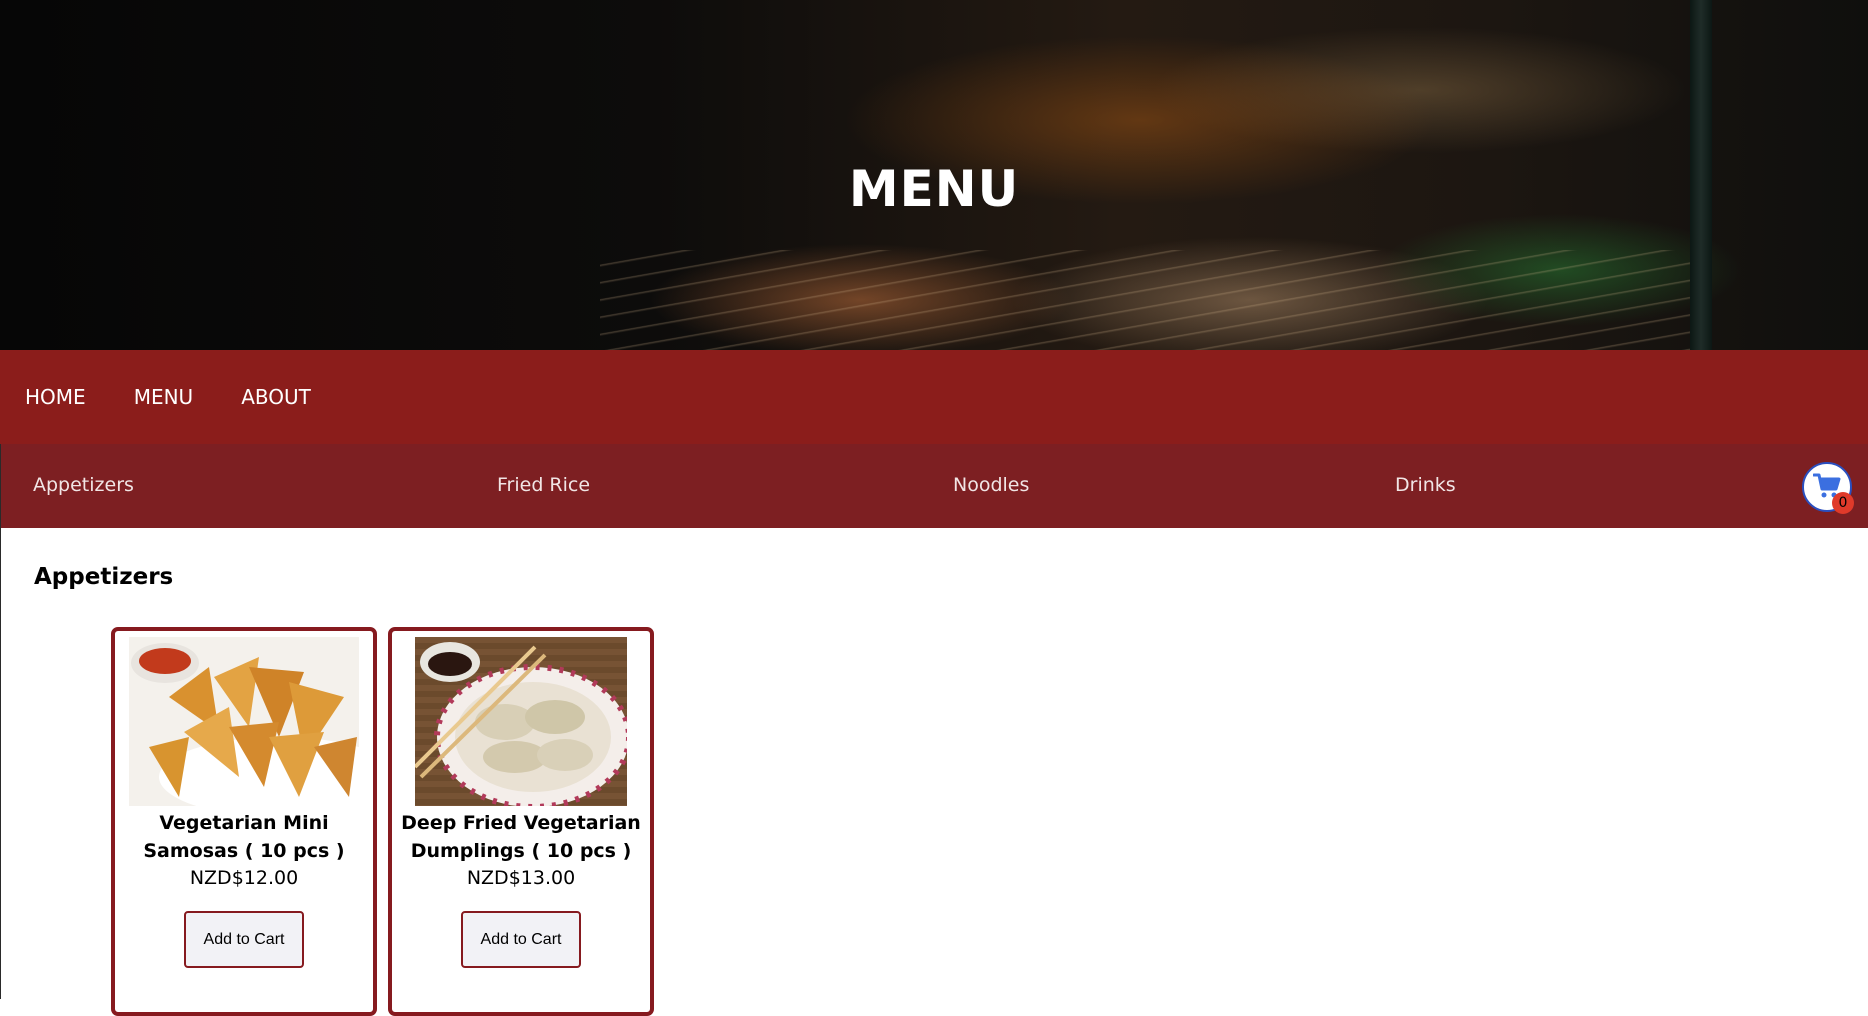 This screenshot has width=1868, height=1016. What do you see at coordinates (934, 188) in the screenshot?
I see `page-title: MENU` at bounding box center [934, 188].